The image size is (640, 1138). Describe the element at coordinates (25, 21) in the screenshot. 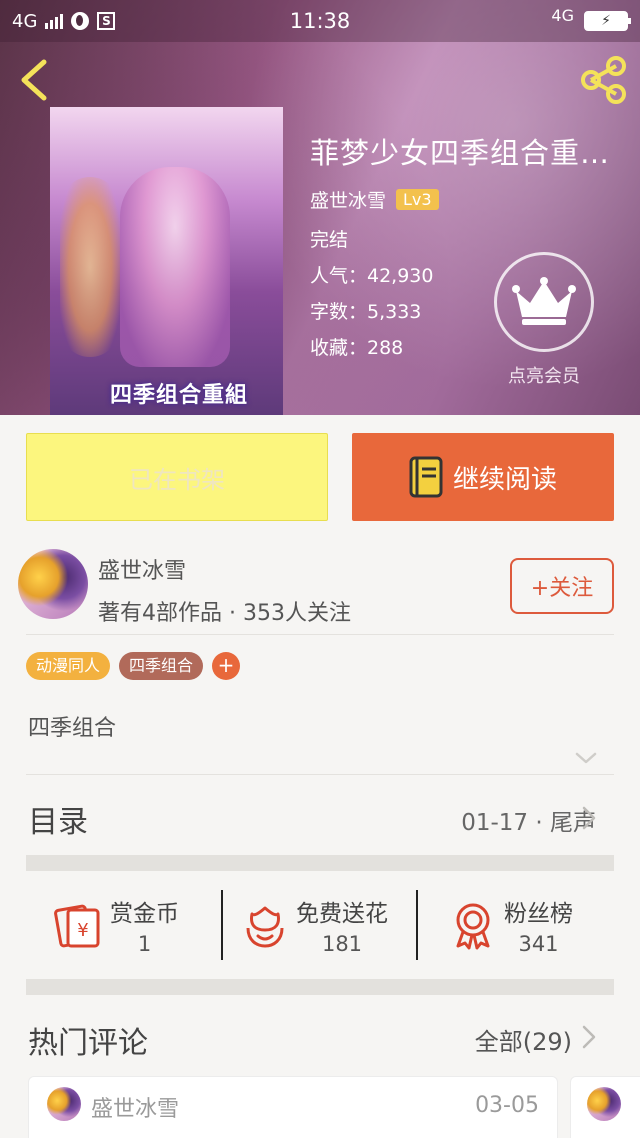

I see `network-label: 4G` at that location.